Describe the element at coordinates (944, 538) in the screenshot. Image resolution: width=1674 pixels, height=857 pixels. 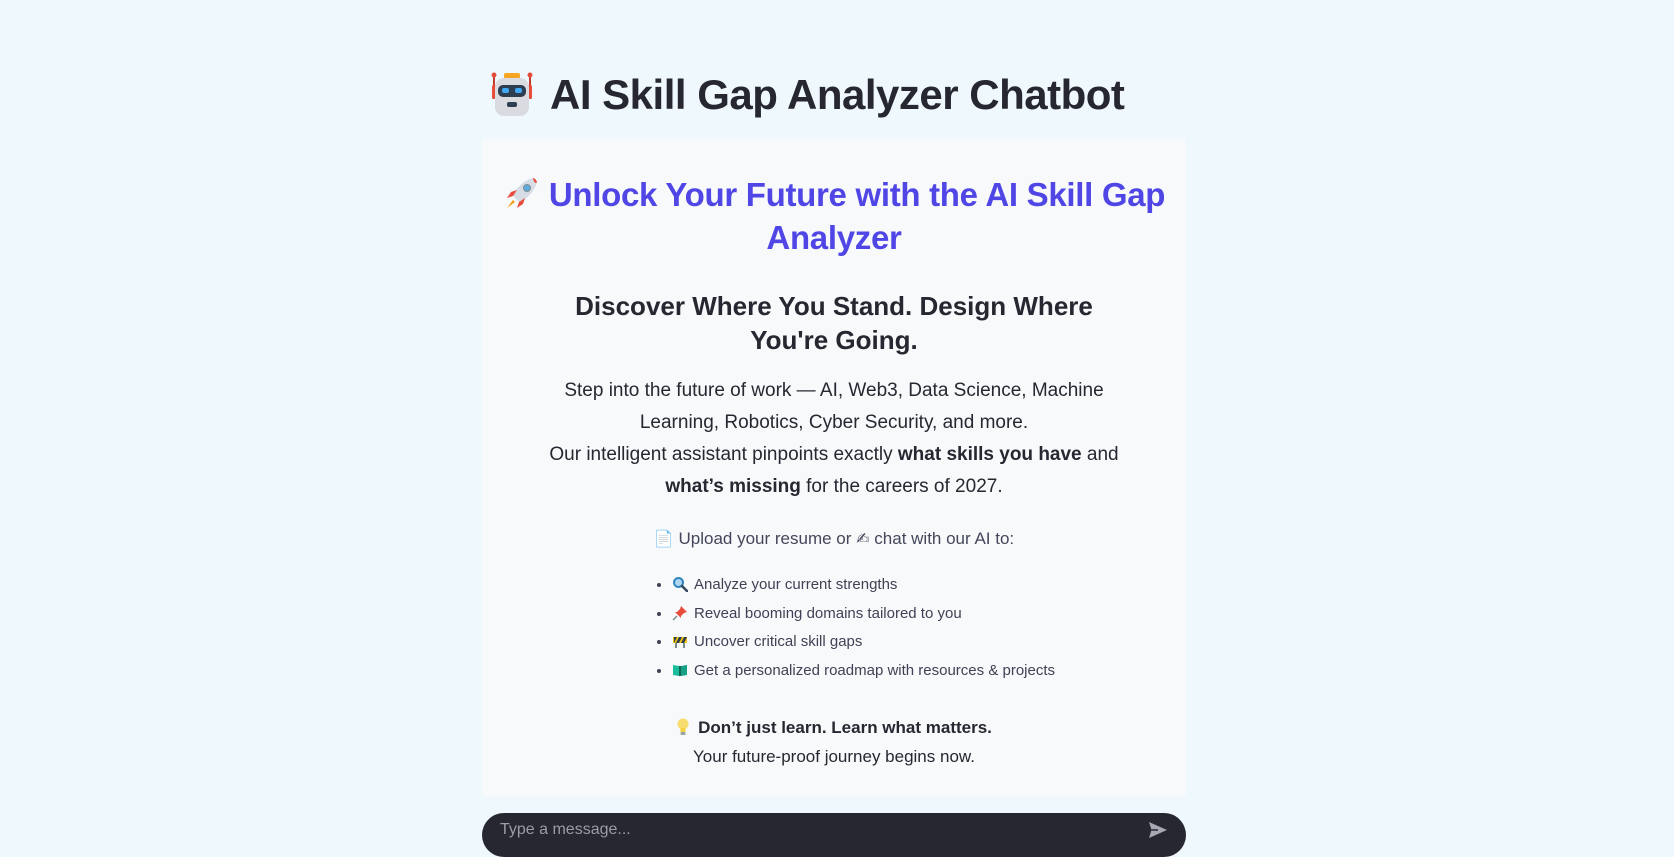
I see `upload-text-2: chat with our AI to:` at that location.